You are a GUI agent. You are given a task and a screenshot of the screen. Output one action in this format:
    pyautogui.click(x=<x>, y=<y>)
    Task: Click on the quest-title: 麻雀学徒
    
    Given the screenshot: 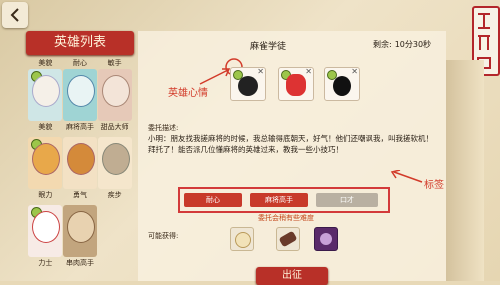 What is the action you would take?
    pyautogui.click(x=267, y=47)
    